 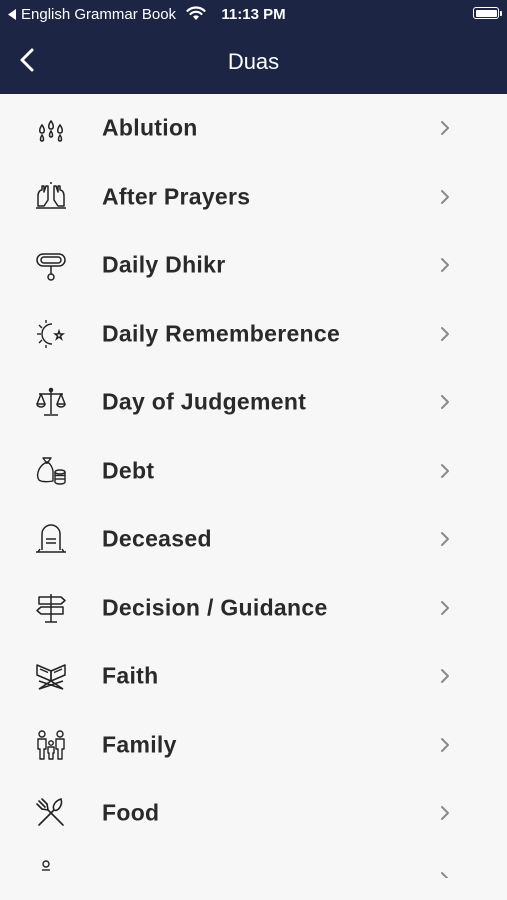 What do you see at coordinates (131, 812) in the screenshot?
I see `list-item-label: Food` at bounding box center [131, 812].